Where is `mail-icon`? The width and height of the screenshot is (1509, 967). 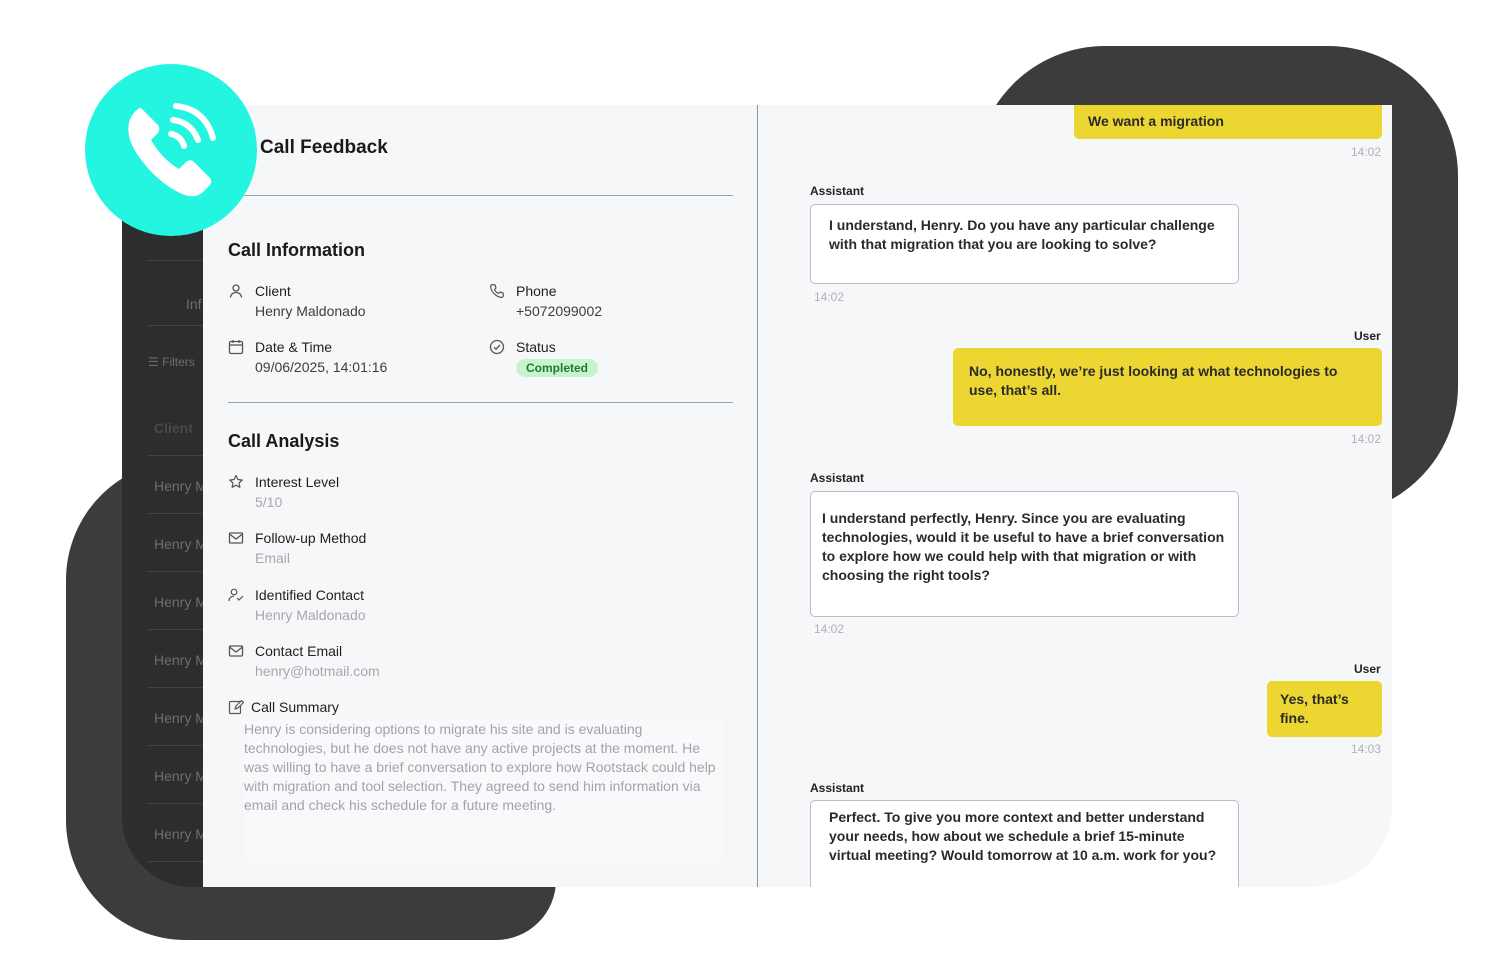 mail-icon is located at coordinates (236, 538).